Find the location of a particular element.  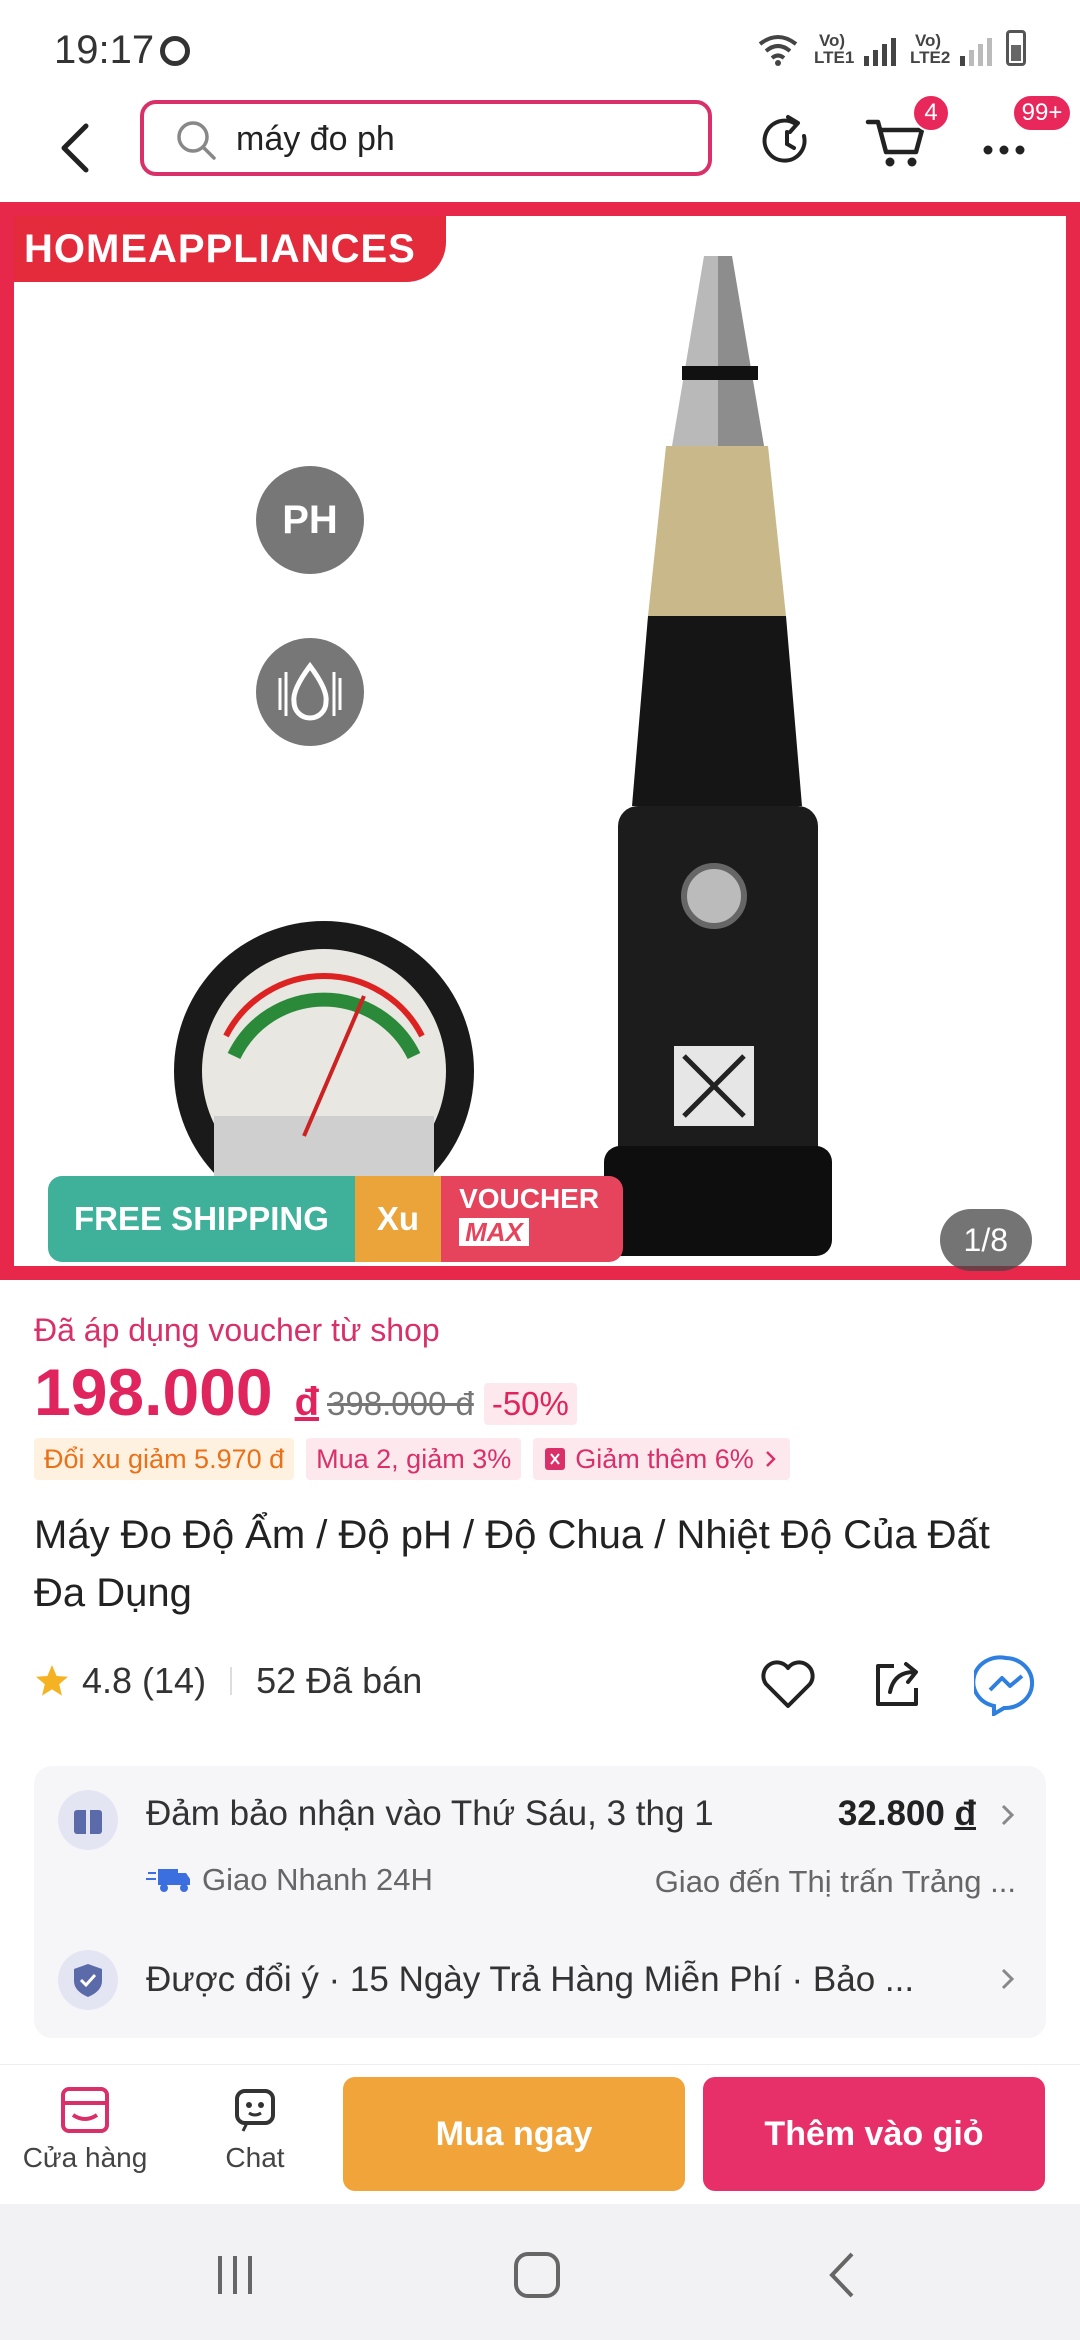

status-icons: Vo) LTE1 Vo) LTE2 is located at coordinates (891, 48).